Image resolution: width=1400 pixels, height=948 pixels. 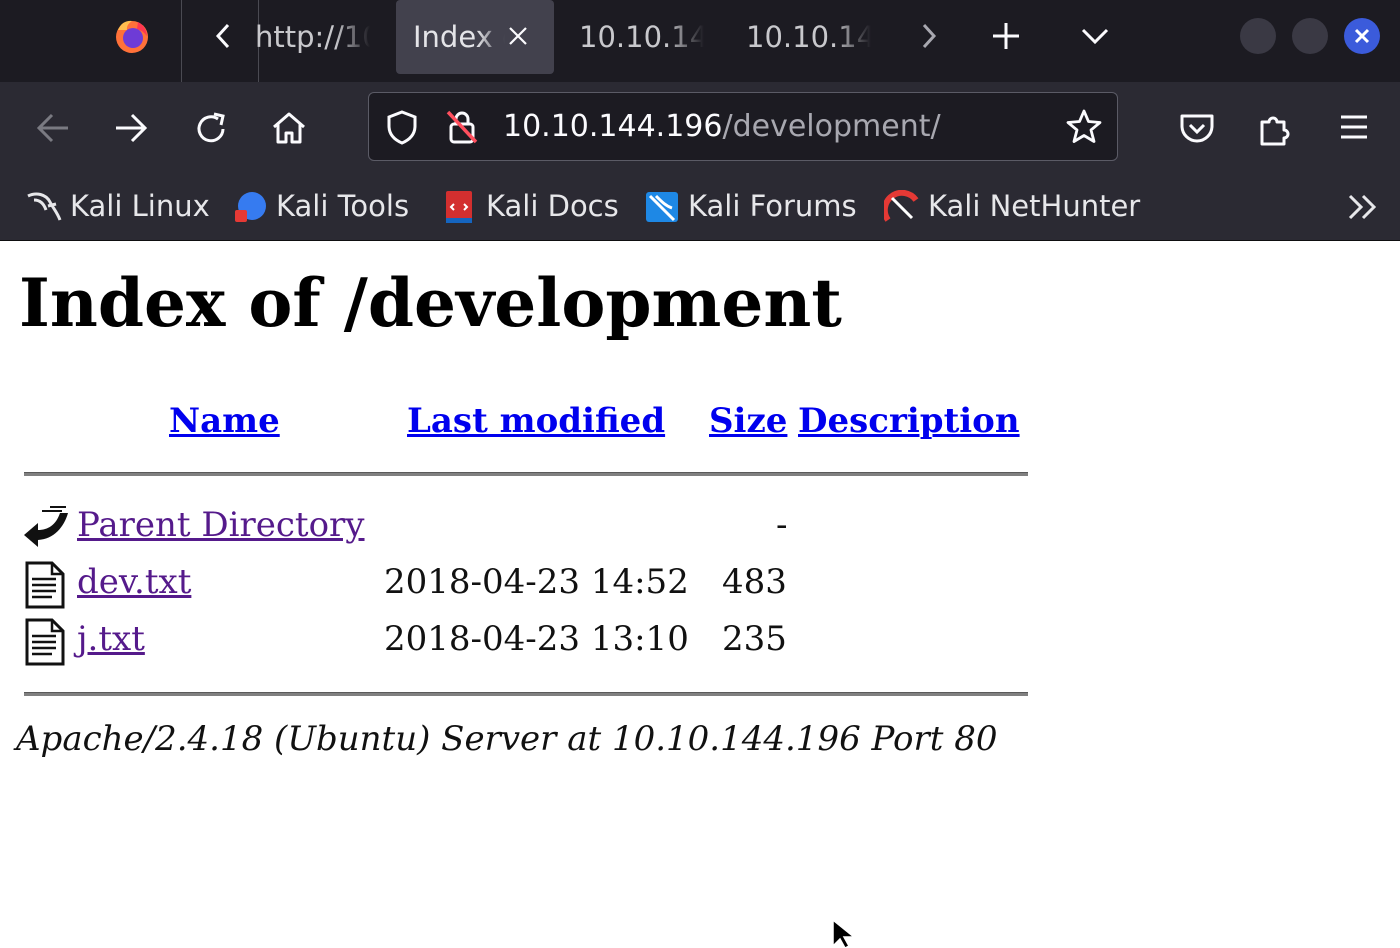 What do you see at coordinates (132, 36) in the screenshot?
I see `firefox-icon` at bounding box center [132, 36].